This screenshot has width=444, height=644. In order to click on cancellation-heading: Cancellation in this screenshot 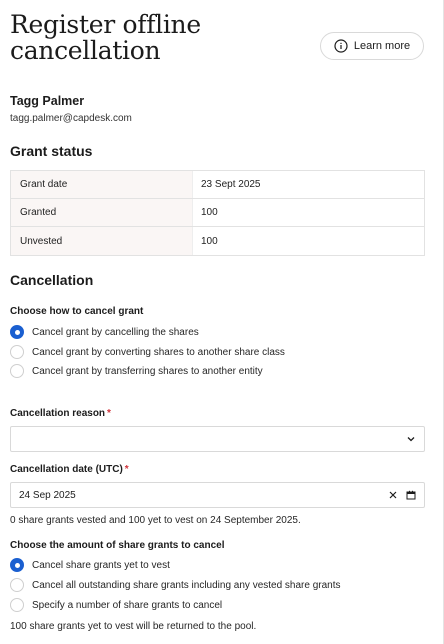, I will do `click(52, 280)`.